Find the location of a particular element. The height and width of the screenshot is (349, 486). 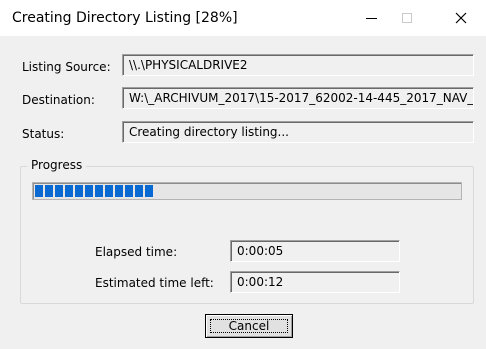

estimated-time-left-field: 0:00:12 is located at coordinates (315, 282).